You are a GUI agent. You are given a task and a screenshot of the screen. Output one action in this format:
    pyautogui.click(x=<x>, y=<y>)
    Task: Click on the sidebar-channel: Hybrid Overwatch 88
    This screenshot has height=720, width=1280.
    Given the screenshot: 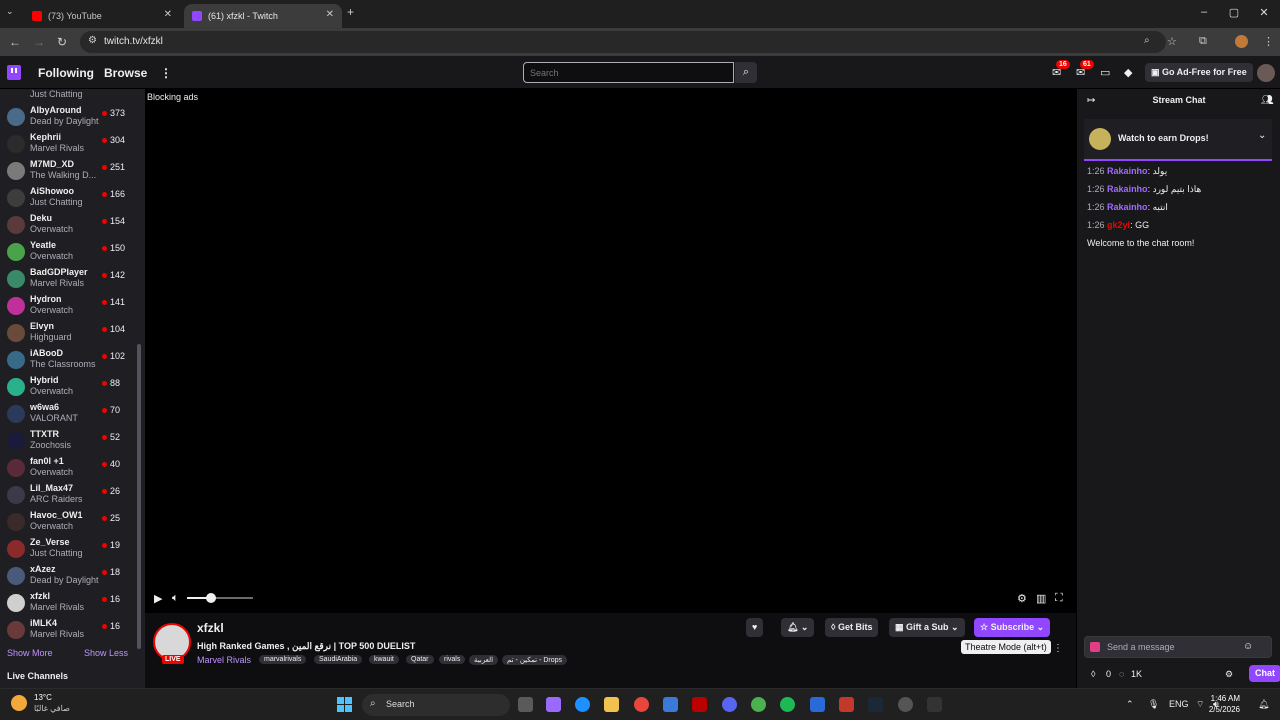 What is the action you would take?
    pyautogui.click(x=72, y=386)
    